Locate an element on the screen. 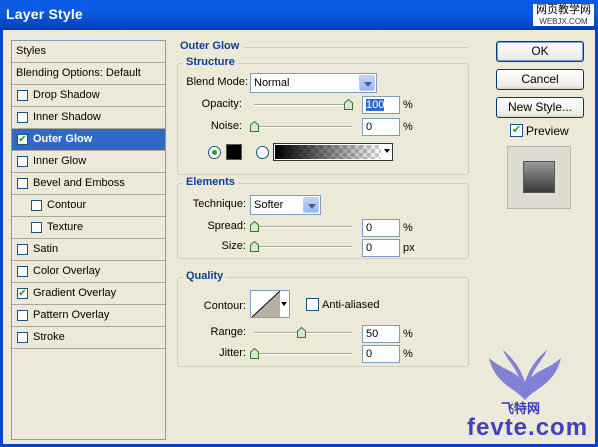  range-input: 50 is located at coordinates (381, 334).